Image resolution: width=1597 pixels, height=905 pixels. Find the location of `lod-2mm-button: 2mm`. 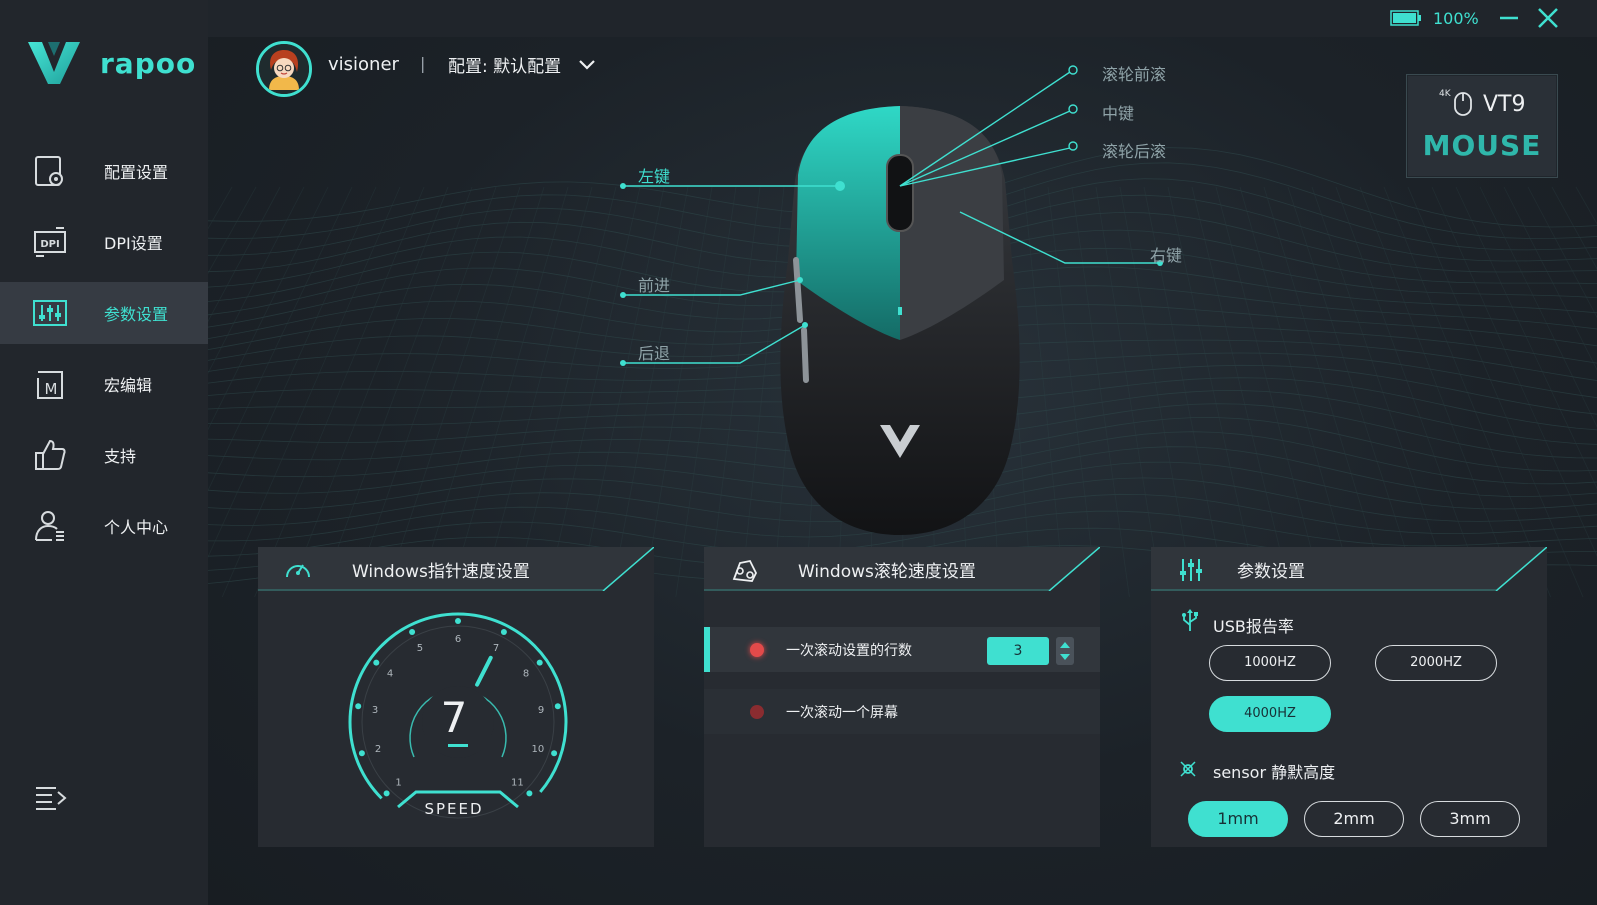

lod-2mm-button: 2mm is located at coordinates (1354, 819).